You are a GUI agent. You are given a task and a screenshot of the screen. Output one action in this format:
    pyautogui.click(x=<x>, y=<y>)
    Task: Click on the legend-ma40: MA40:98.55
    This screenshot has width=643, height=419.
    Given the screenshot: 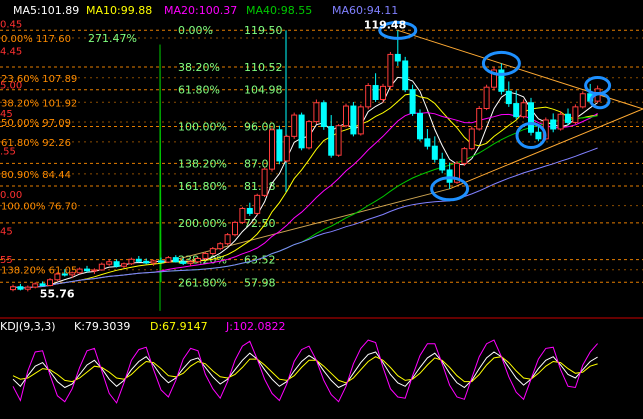 What is the action you would take?
    pyautogui.click(x=279, y=10)
    